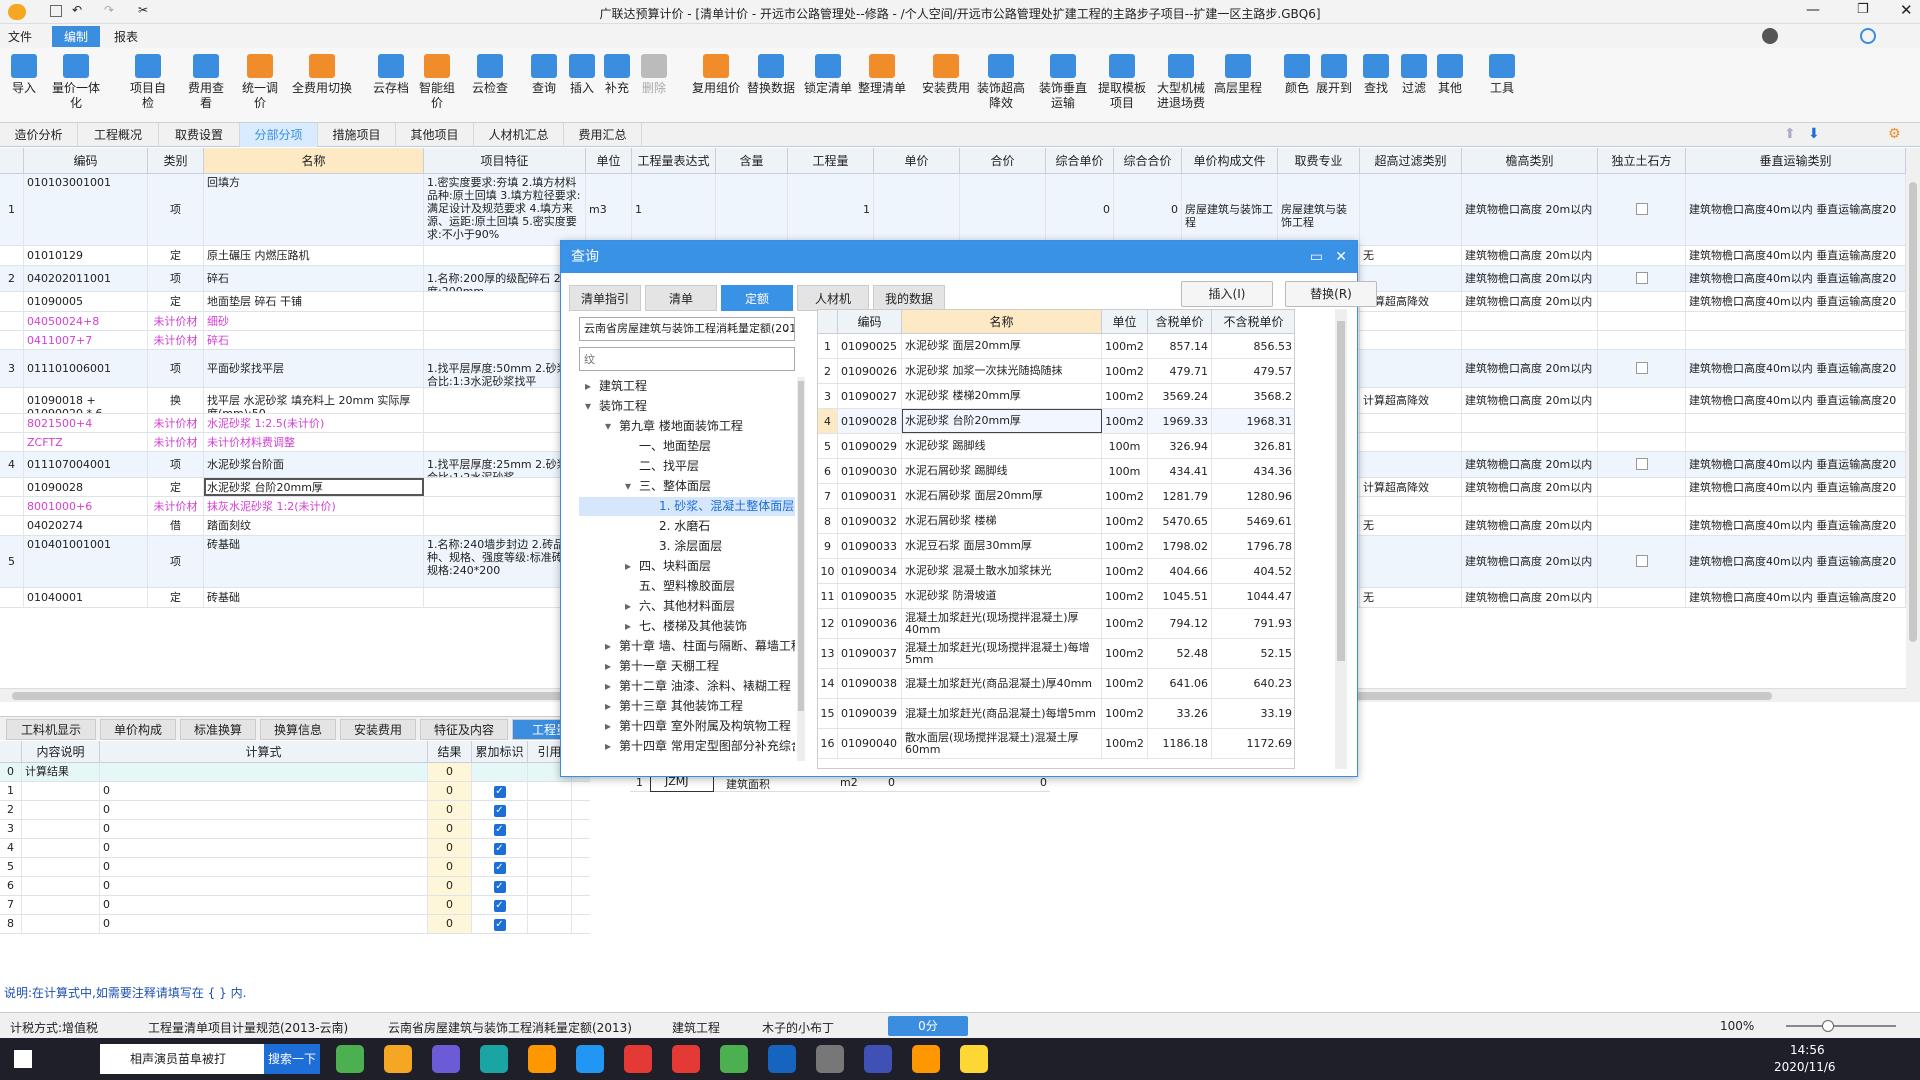 The height and width of the screenshot is (1080, 1920). Describe the element at coordinates (86, 161) in the screenshot. I see `grid-header-code: 编码` at that location.